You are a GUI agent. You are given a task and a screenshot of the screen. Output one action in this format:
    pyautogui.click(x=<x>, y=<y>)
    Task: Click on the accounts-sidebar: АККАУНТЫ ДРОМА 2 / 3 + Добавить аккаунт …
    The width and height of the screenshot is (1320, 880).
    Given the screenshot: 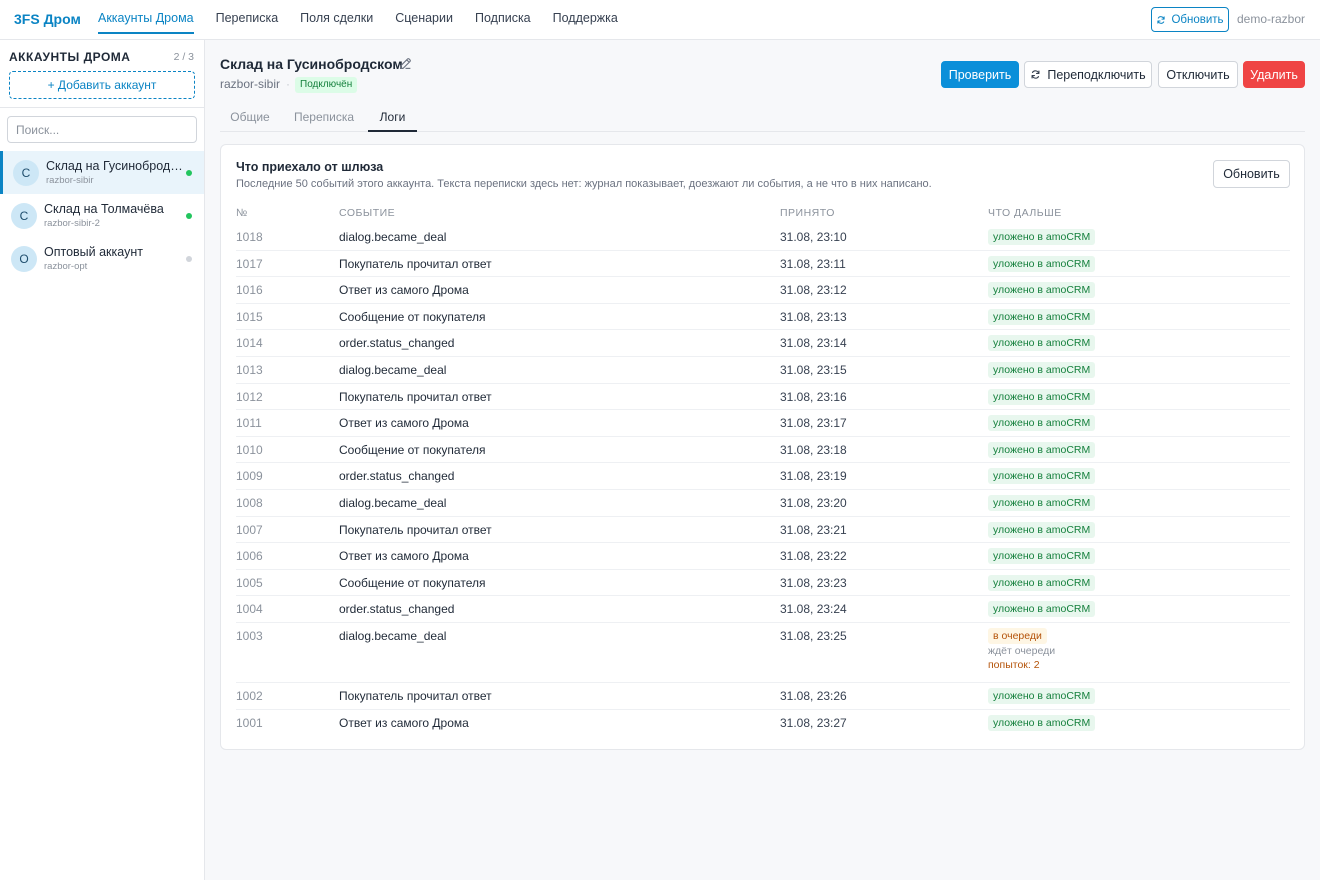 What is the action you would take?
    pyautogui.click(x=102, y=460)
    